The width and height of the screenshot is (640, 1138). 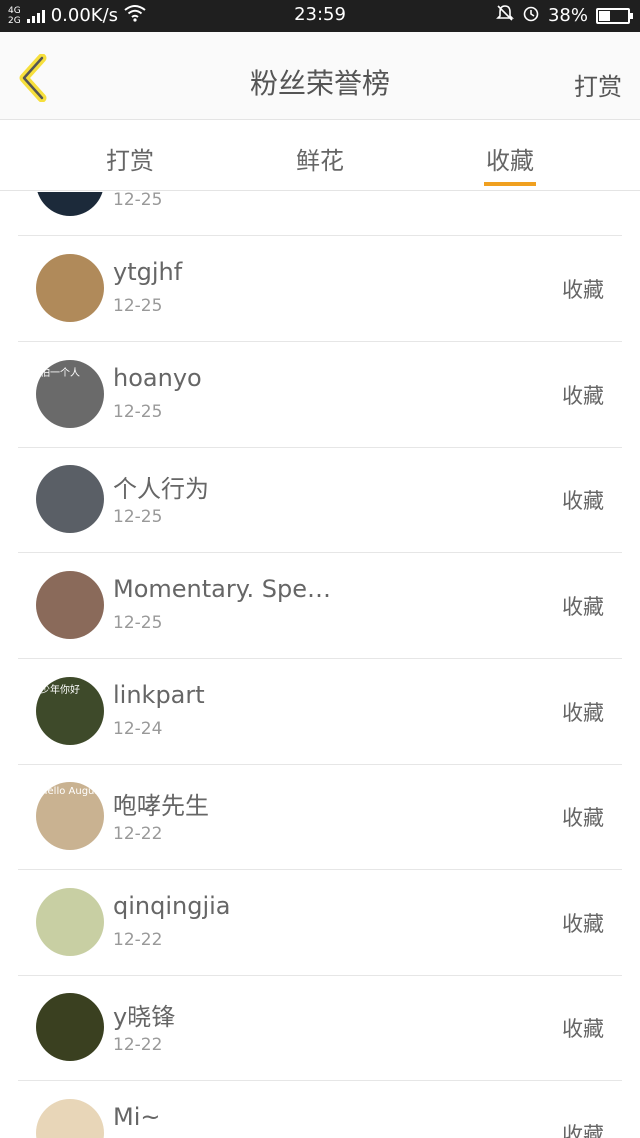 What do you see at coordinates (157, 378) in the screenshot?
I see `list-item-name: hoanyo` at bounding box center [157, 378].